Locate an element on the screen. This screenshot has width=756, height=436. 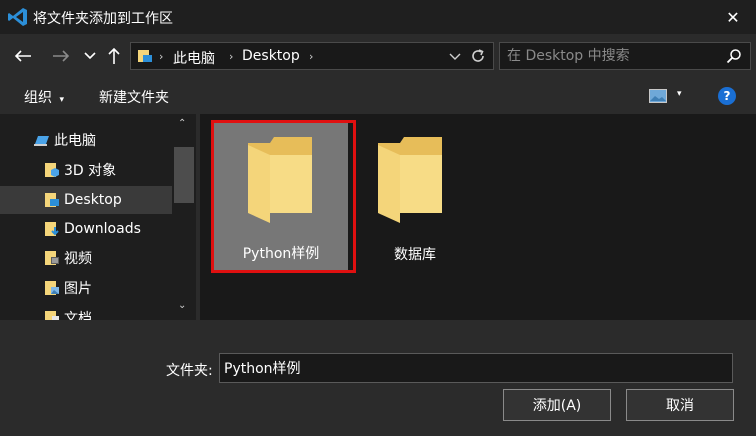
address-history-chevron-icon is located at coordinates (455, 56).